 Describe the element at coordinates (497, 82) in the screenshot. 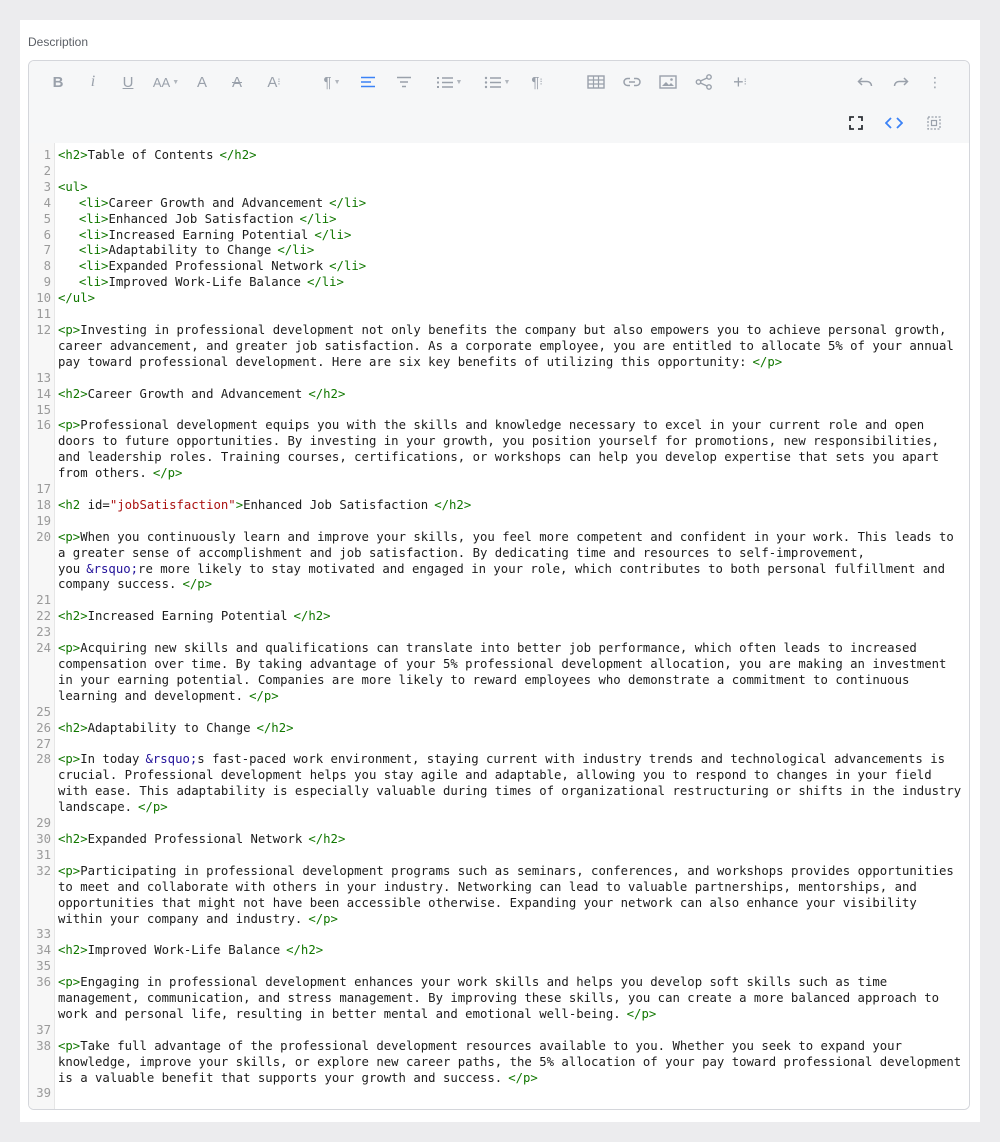

I see `unordered-list-button: ▼` at that location.